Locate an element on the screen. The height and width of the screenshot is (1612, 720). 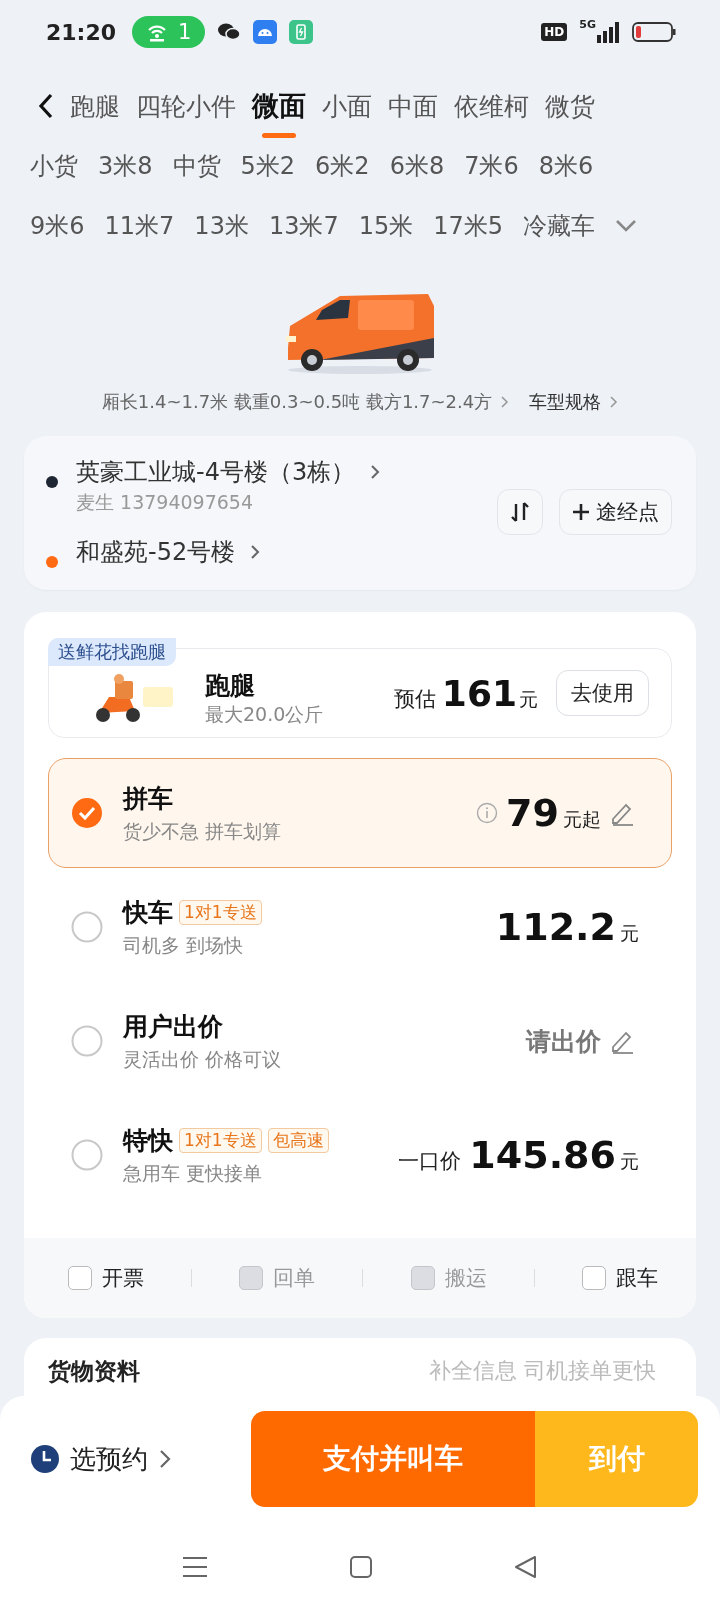
vehicle-spec-link: 车型规格 is located at coordinates (565, 402).